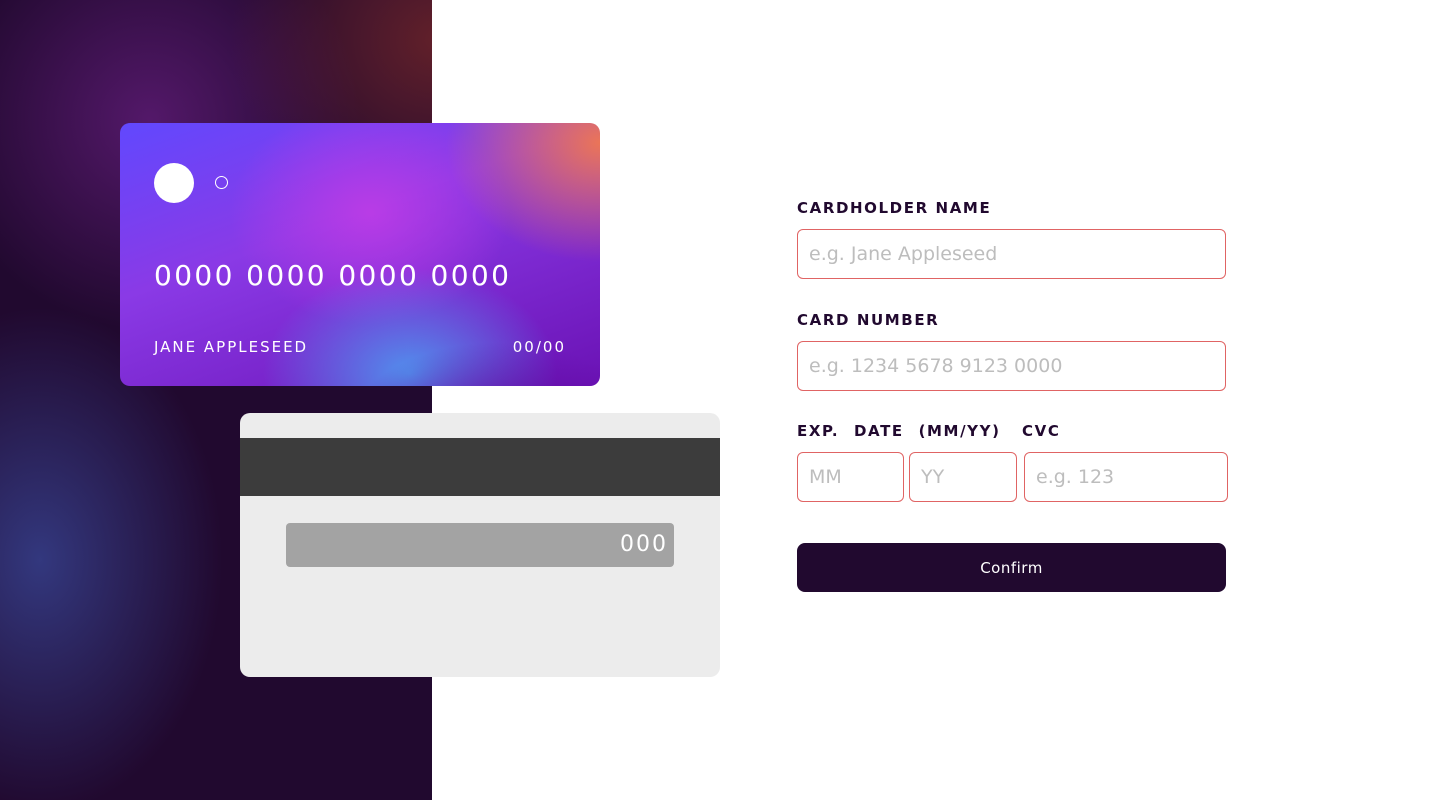  I want to click on cvc-label: CVC, so click(1041, 431).